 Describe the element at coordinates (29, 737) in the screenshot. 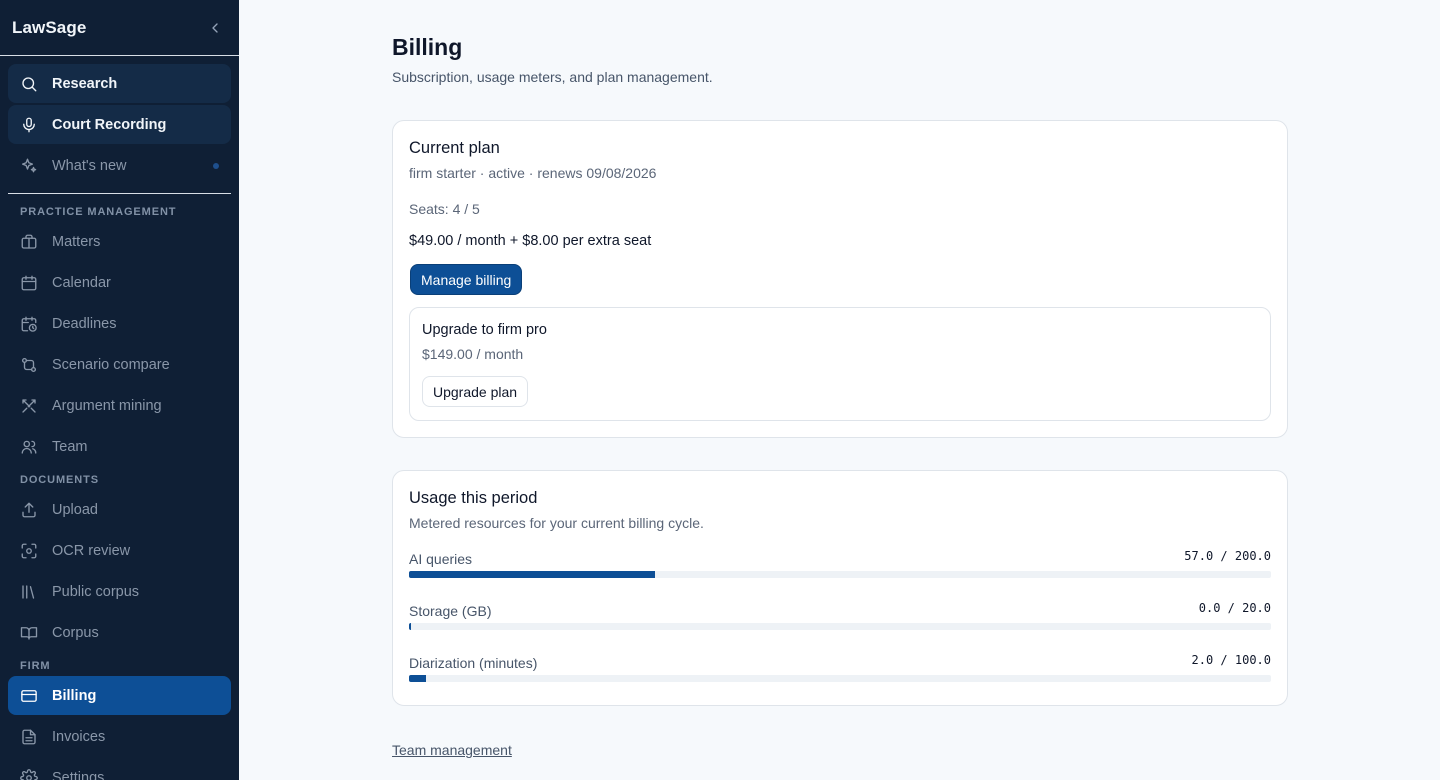

I see `file-text-icon` at that location.